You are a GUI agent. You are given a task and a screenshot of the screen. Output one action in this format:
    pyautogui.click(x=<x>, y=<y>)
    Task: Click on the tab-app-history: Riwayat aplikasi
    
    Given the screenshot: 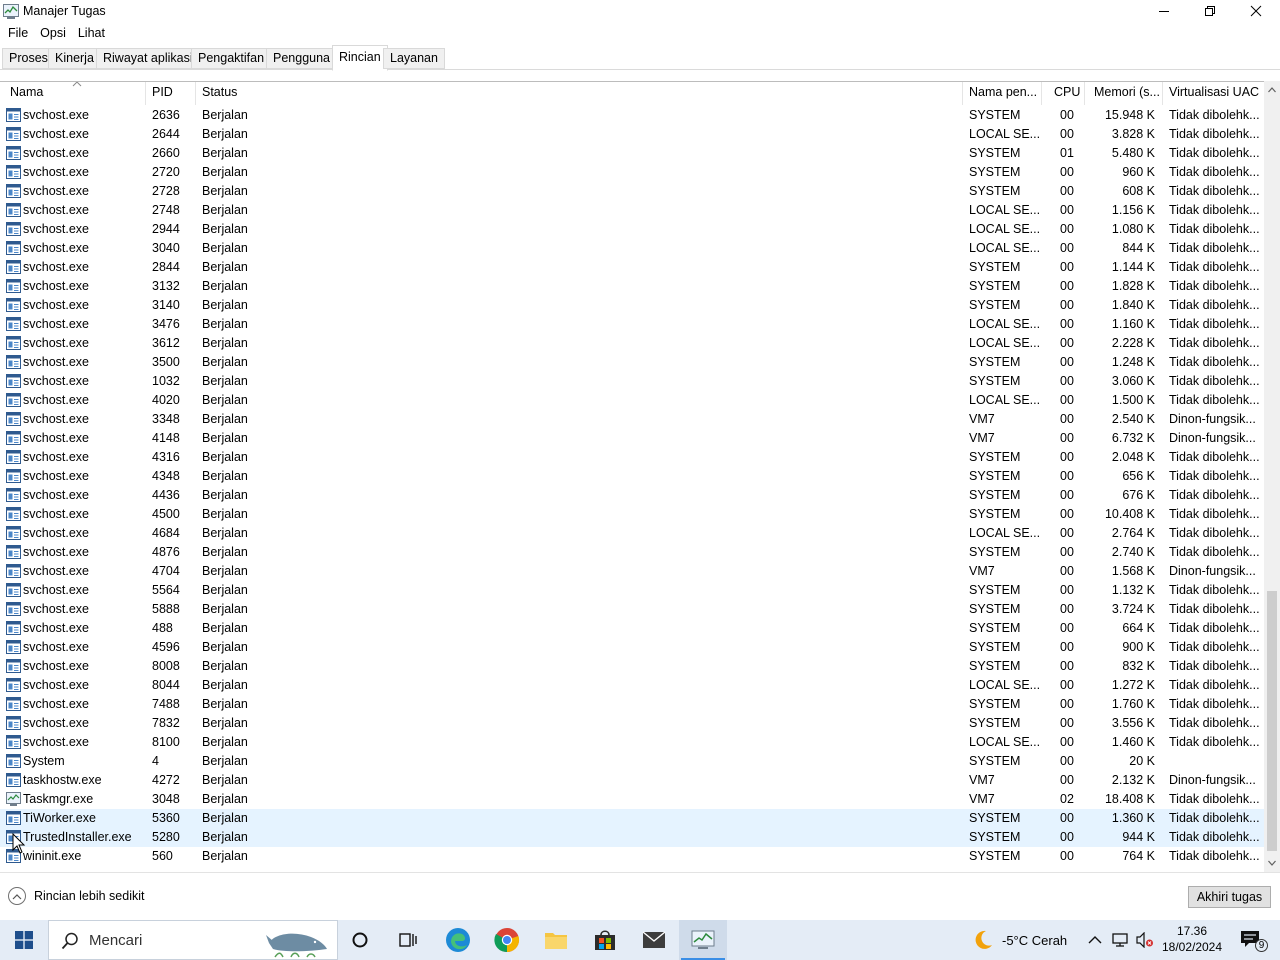 What is the action you would take?
    pyautogui.click(x=148, y=58)
    